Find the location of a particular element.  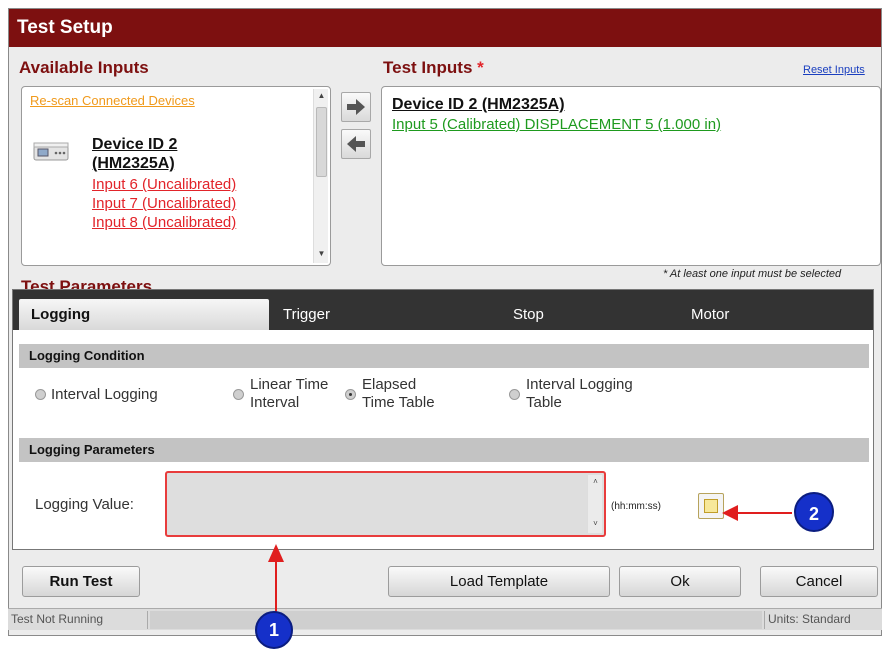

scroll-up-icon: ˄ is located at coordinates (595, 483).